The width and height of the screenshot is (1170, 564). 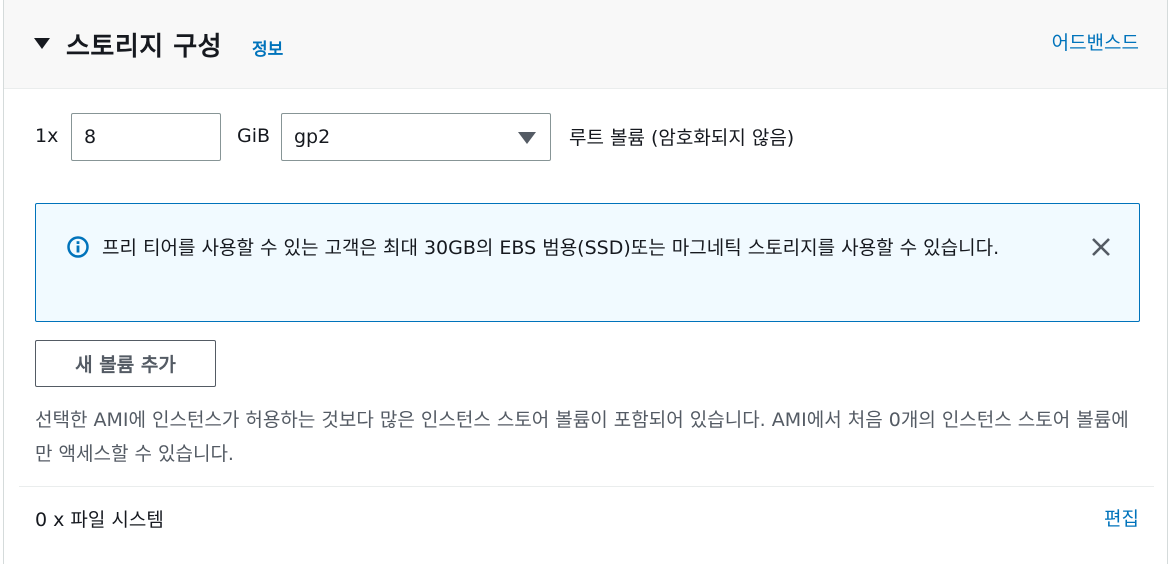 What do you see at coordinates (146, 137) in the screenshot?
I see `volume-size-input` at bounding box center [146, 137].